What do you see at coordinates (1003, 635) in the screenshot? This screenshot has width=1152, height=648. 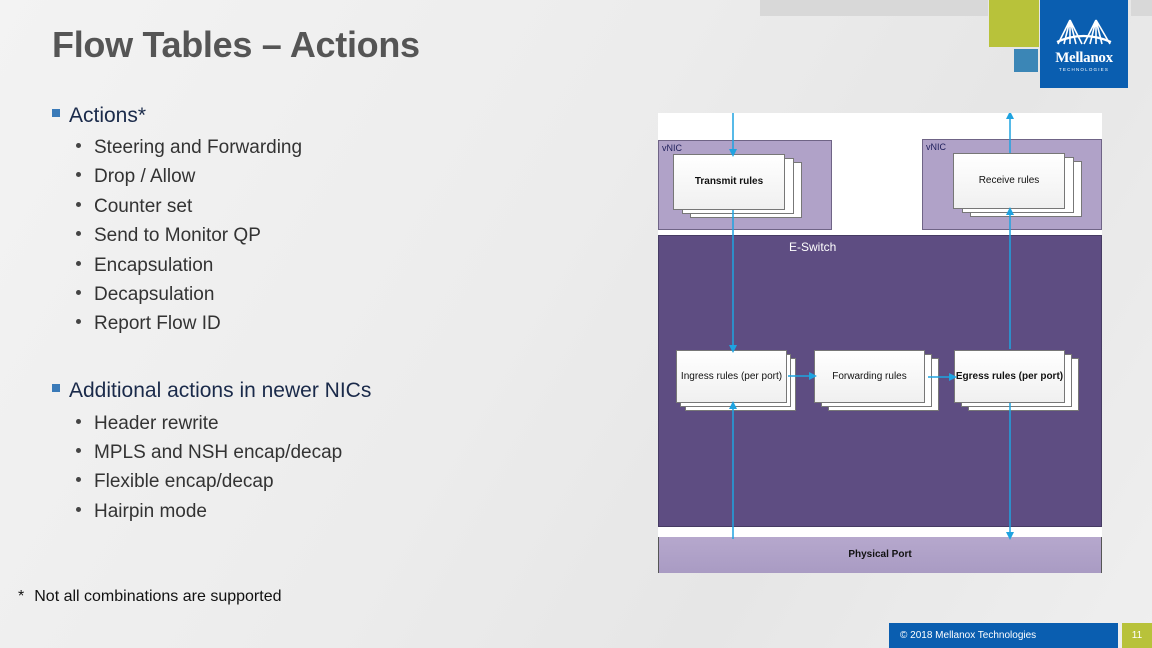 I see `footer-copyright: © 2018 Mellanox Technologies` at bounding box center [1003, 635].